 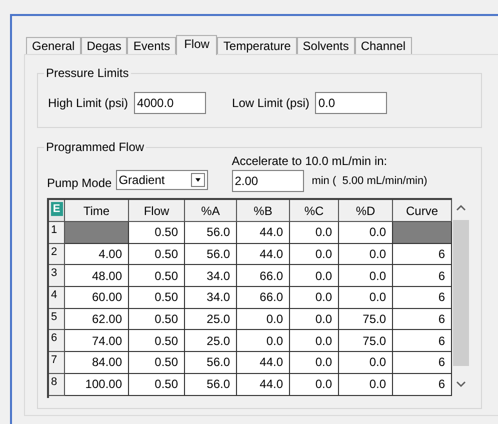 What do you see at coordinates (97, 341) in the screenshot?
I see `table-cell: 74.00` at bounding box center [97, 341].